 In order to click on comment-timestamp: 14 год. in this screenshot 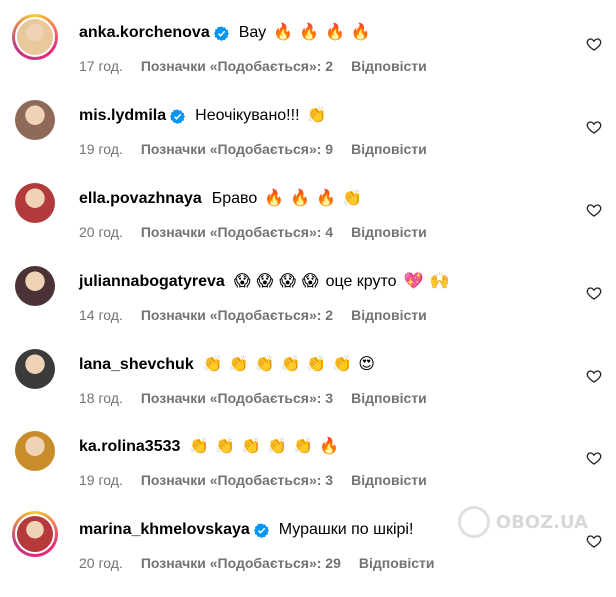, I will do `click(101, 315)`.